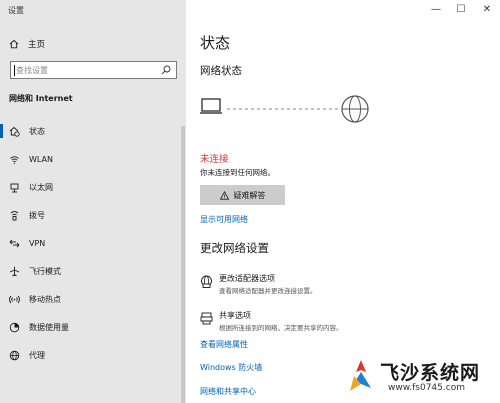 The height and width of the screenshot is (403, 500). What do you see at coordinates (93, 271) in the screenshot?
I see `sidebar-item-airplane-mode: 飞行模式` at bounding box center [93, 271].